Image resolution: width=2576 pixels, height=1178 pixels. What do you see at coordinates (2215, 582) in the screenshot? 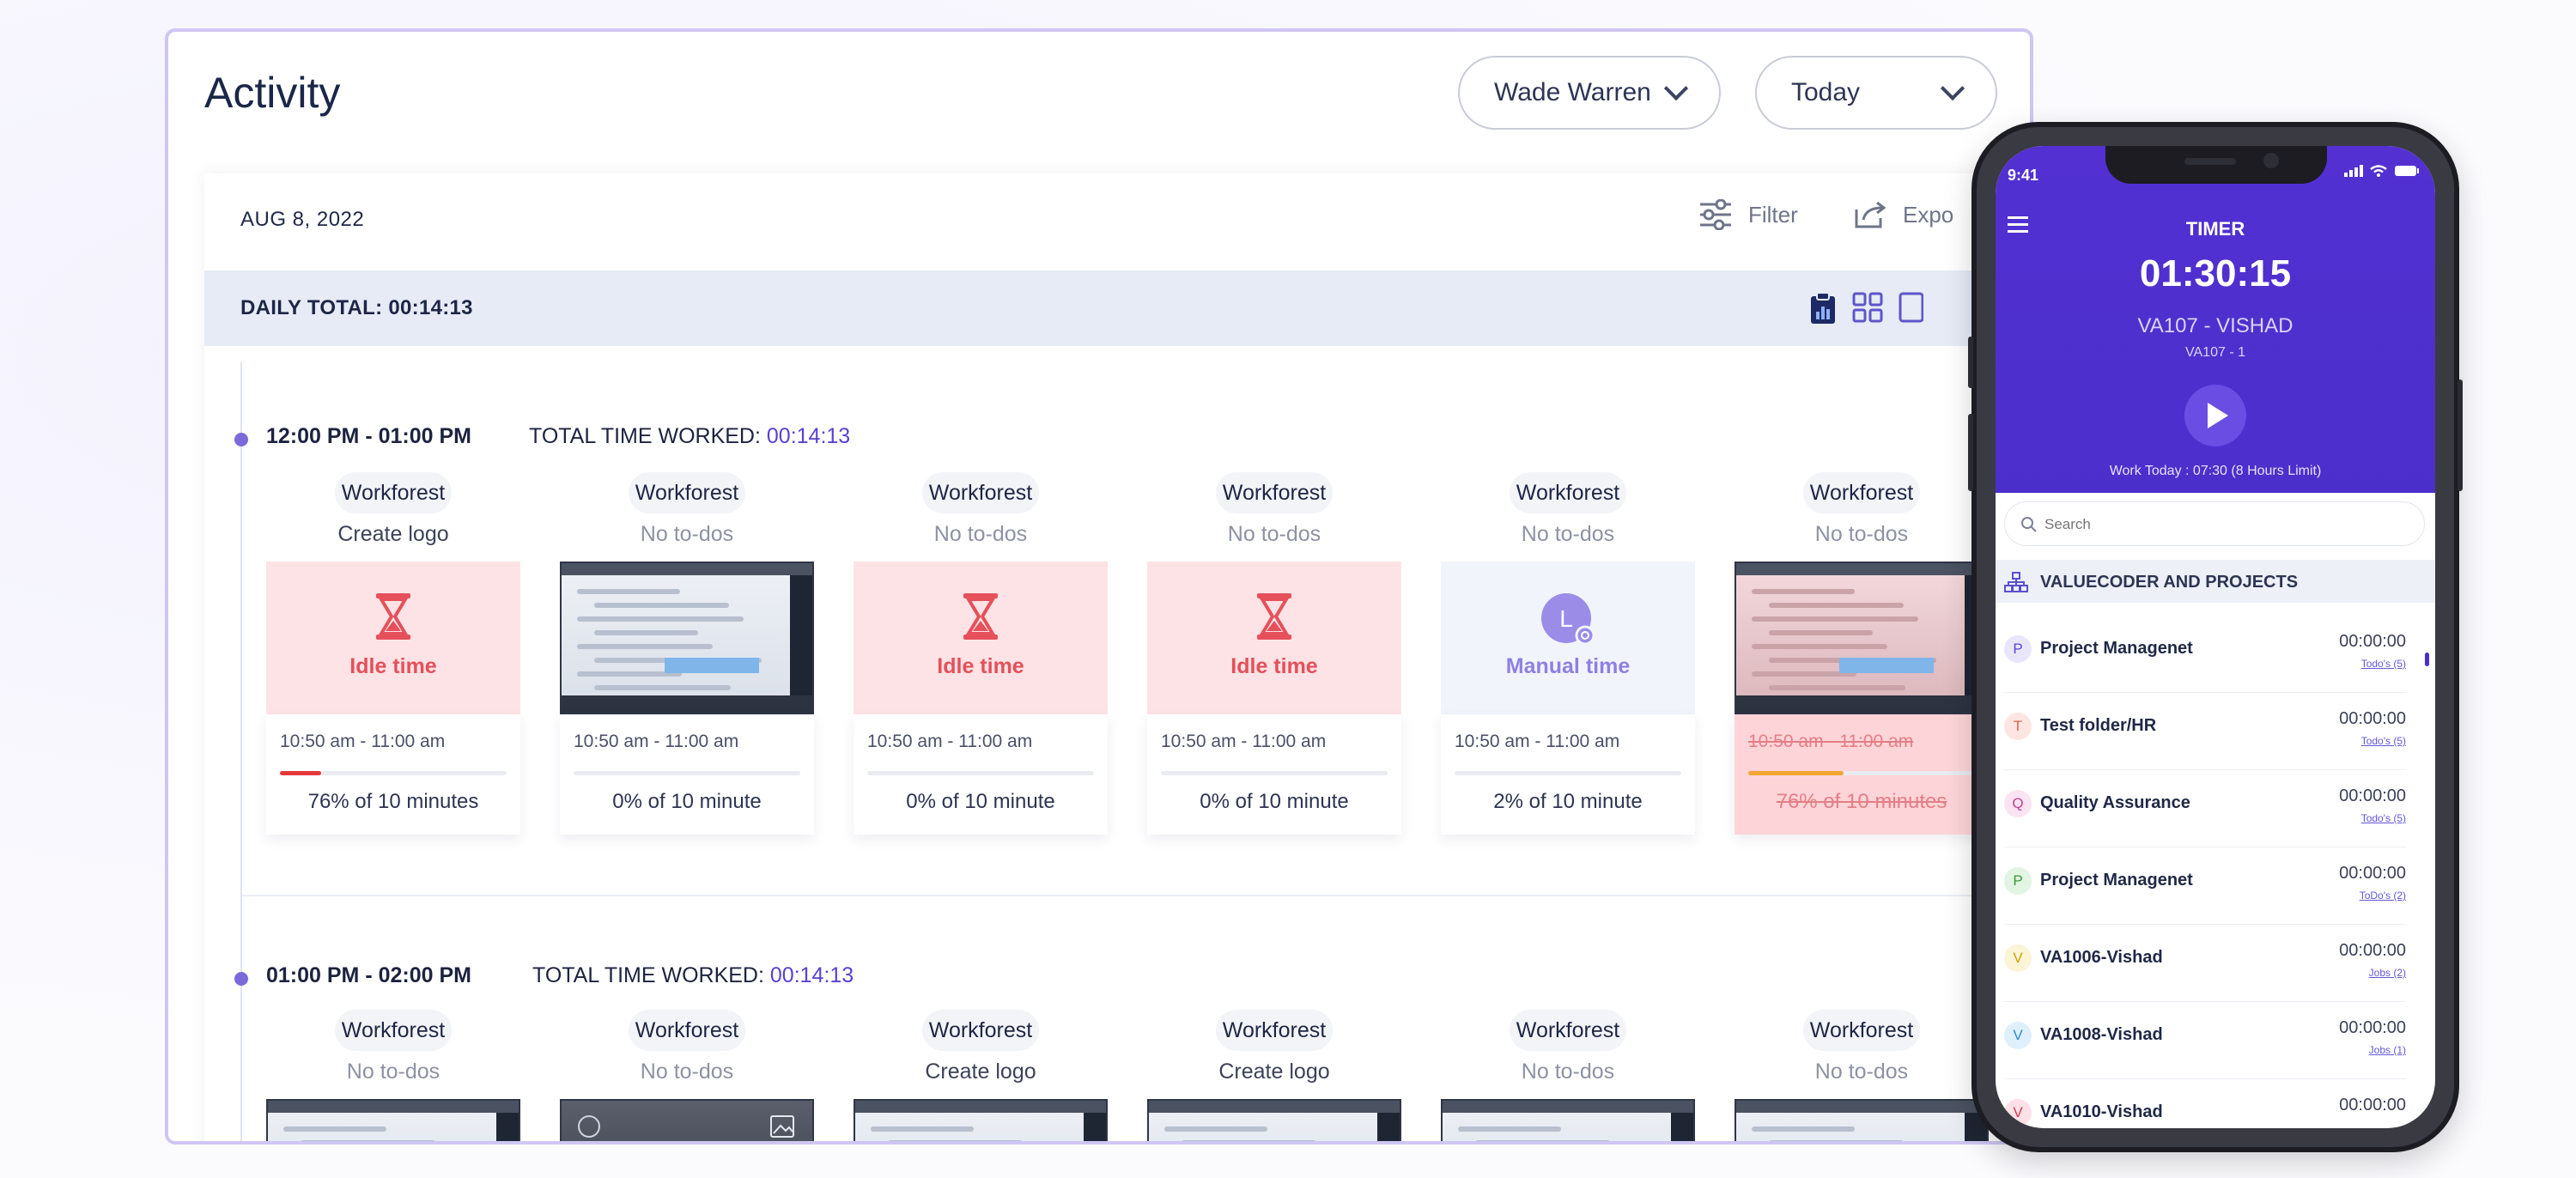
I see `project-group-header: VALUECODER AND PROJECTS` at bounding box center [2215, 582].